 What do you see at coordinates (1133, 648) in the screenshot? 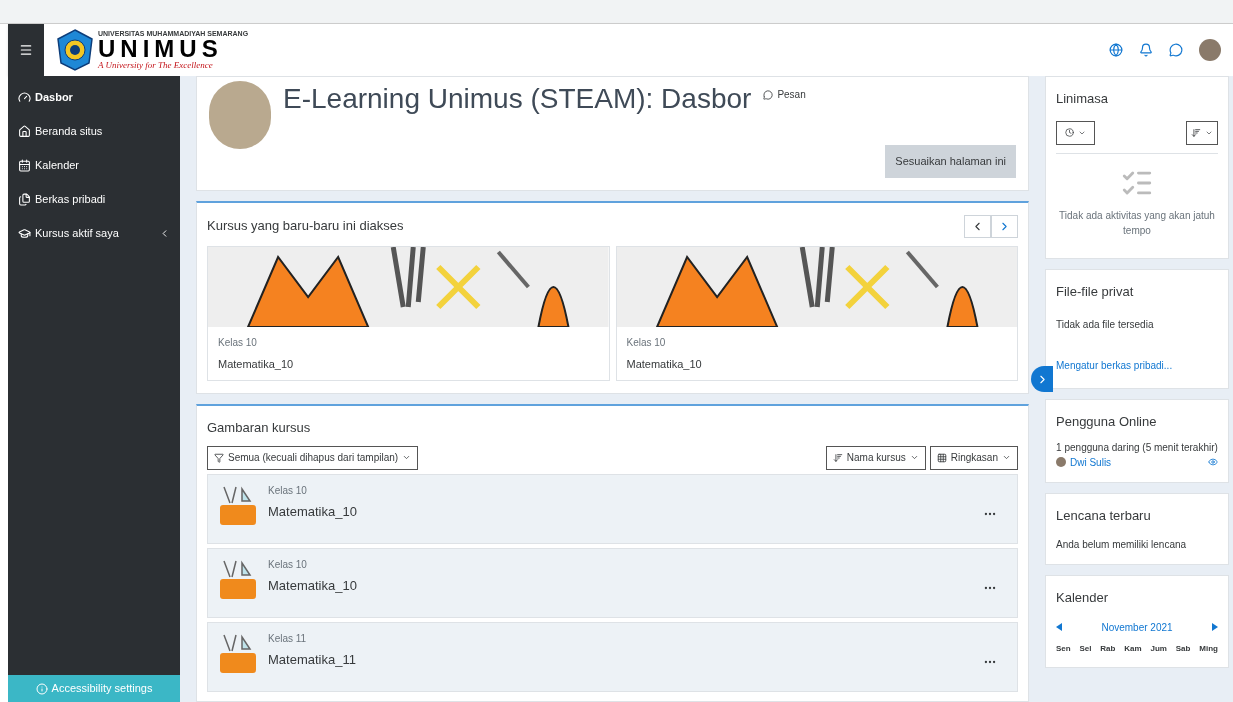
I see `weekday-label: Kam` at bounding box center [1133, 648].